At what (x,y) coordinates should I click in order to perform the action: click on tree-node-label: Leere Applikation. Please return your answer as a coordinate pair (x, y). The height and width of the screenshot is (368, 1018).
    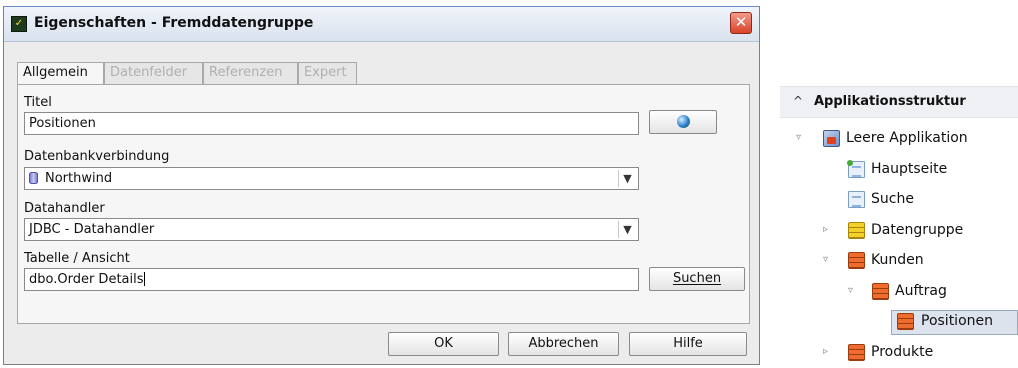
    Looking at the image, I should click on (907, 138).